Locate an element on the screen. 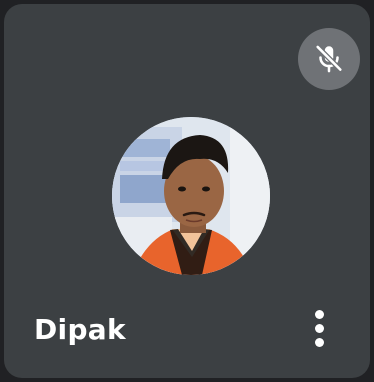 The height and width of the screenshot is (382, 374). more-options-button is located at coordinates (319, 328).